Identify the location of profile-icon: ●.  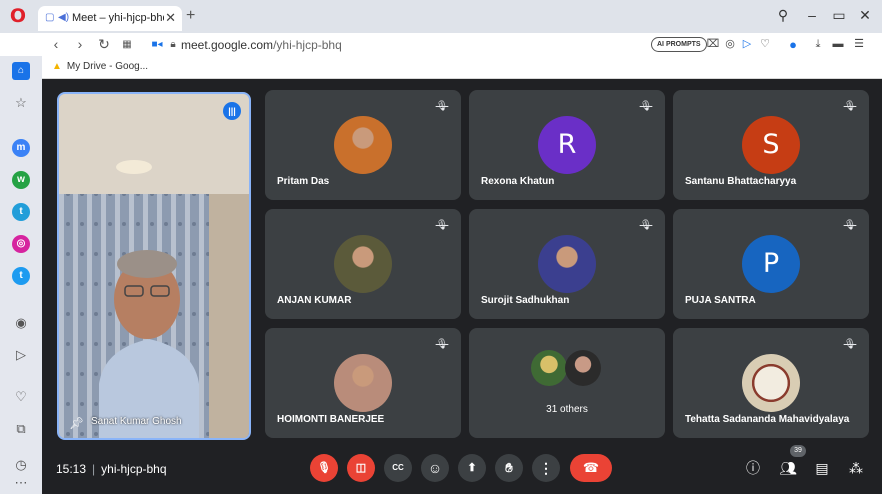
(793, 44).